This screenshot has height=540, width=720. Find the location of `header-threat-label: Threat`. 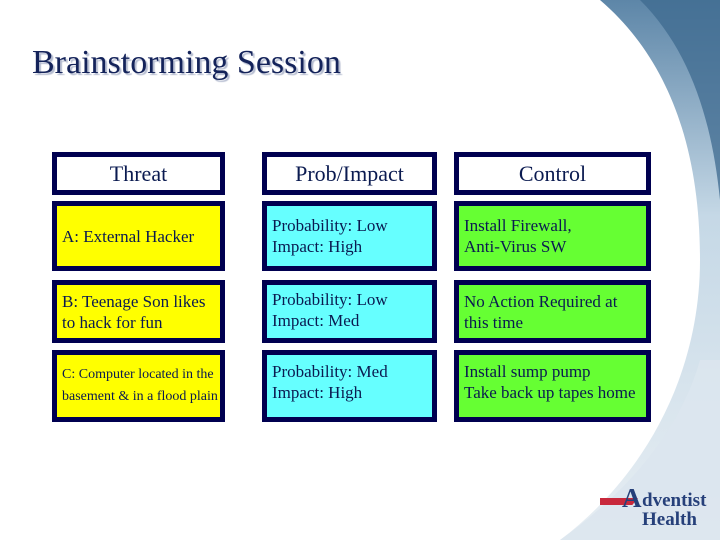

header-threat-label: Threat is located at coordinates (138, 173).